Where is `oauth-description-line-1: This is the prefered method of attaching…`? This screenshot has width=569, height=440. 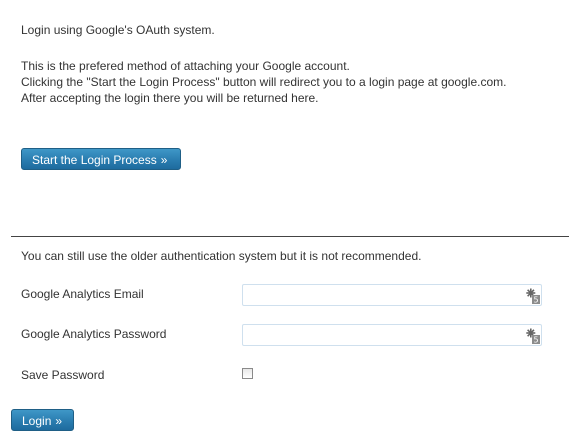 oauth-description-line-1: This is the prefered method of attaching… is located at coordinates (185, 66).